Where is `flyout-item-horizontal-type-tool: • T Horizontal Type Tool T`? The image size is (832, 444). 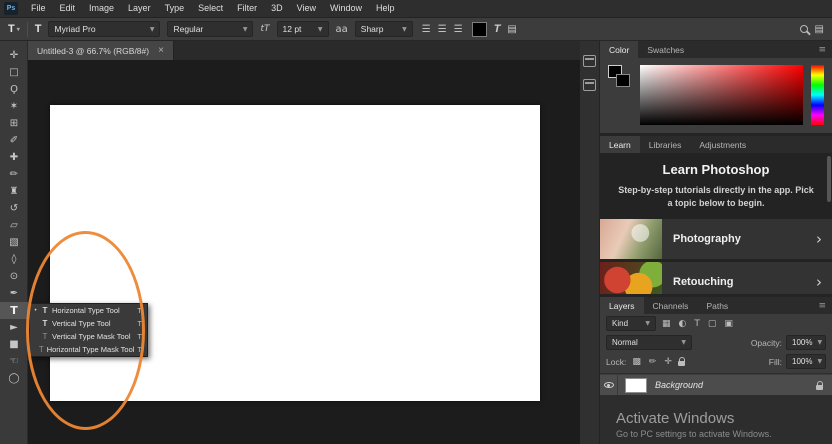
flyout-item-horizontal-type-tool: • T Horizontal Type Tool T is located at coordinates (88, 310).